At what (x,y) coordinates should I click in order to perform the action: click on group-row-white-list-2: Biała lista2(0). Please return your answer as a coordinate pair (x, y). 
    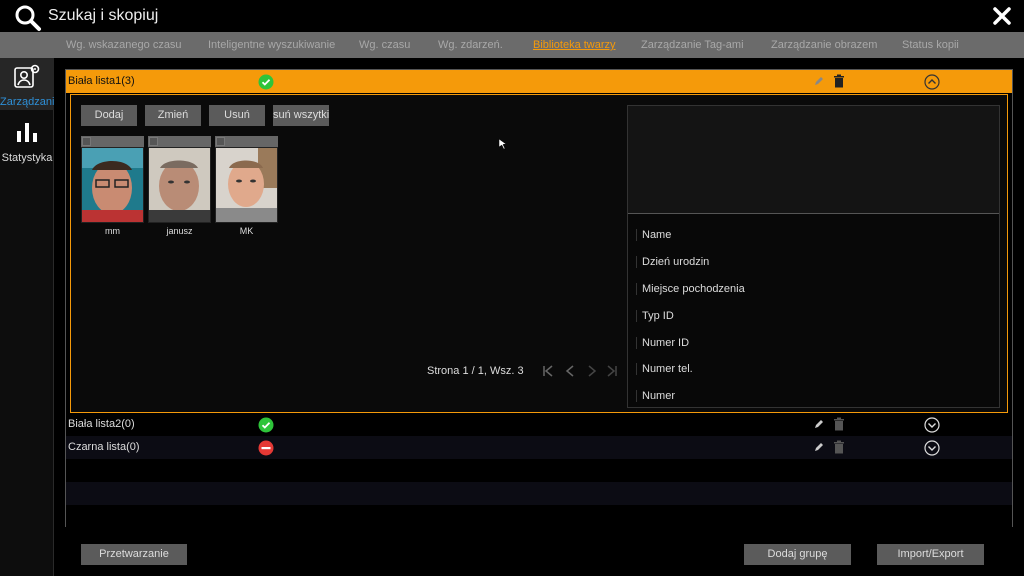
    Looking at the image, I should click on (539, 424).